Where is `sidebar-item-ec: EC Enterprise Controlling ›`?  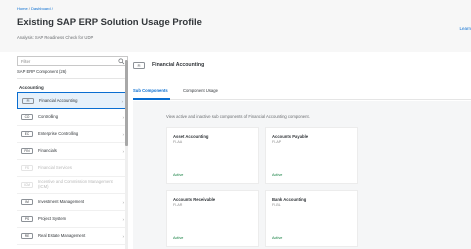
sidebar-item-ec: EC Enterprise Controlling › is located at coordinates (72, 134).